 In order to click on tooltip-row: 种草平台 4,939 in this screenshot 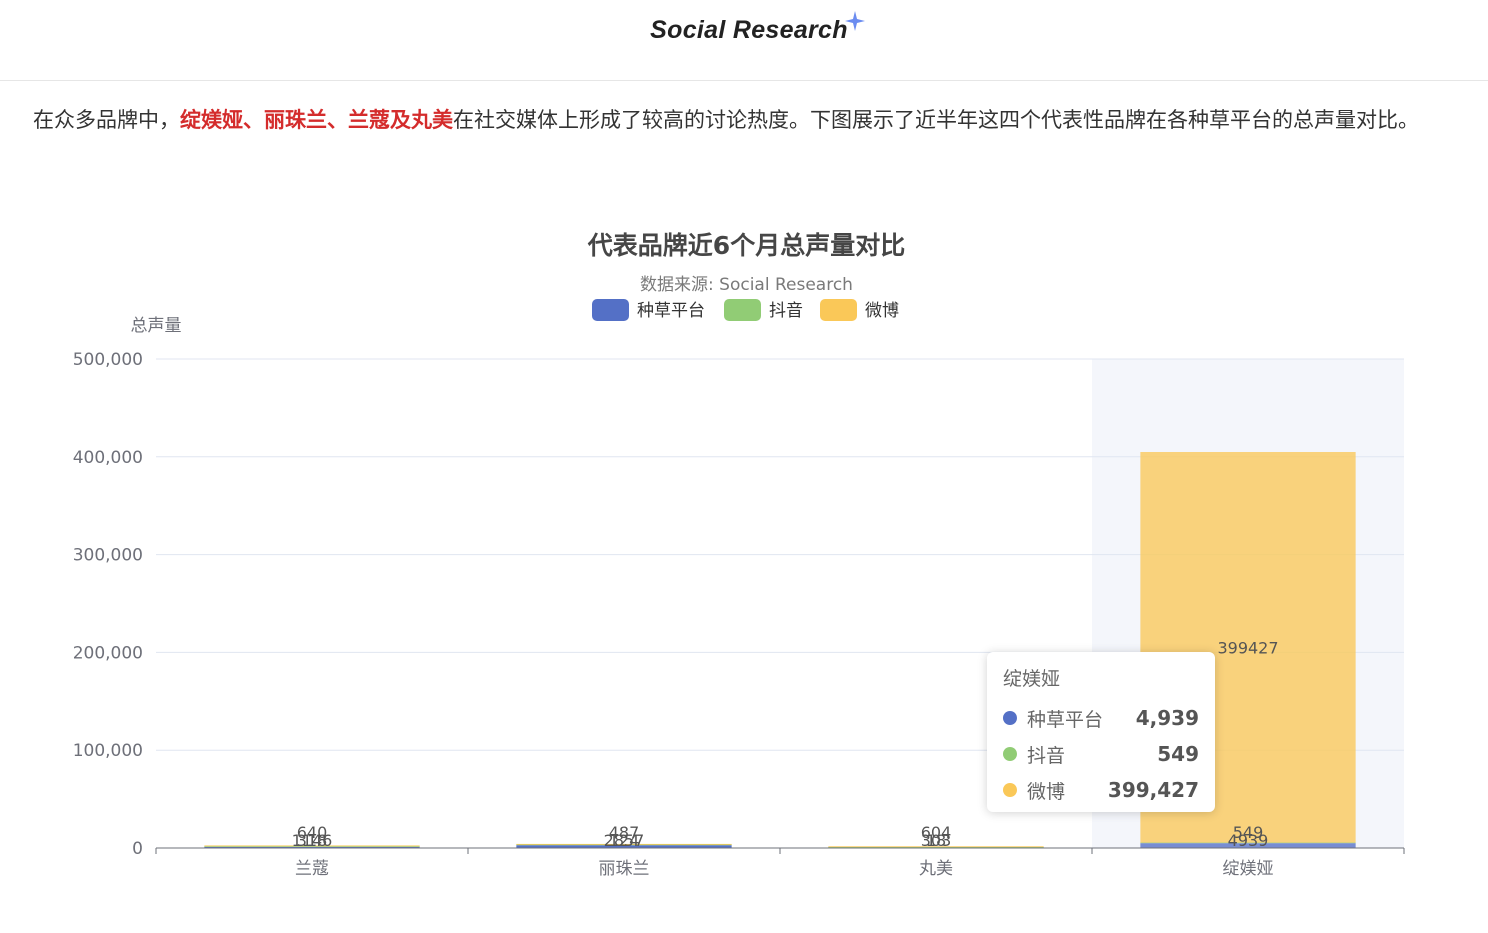, I will do `click(1101, 718)`.